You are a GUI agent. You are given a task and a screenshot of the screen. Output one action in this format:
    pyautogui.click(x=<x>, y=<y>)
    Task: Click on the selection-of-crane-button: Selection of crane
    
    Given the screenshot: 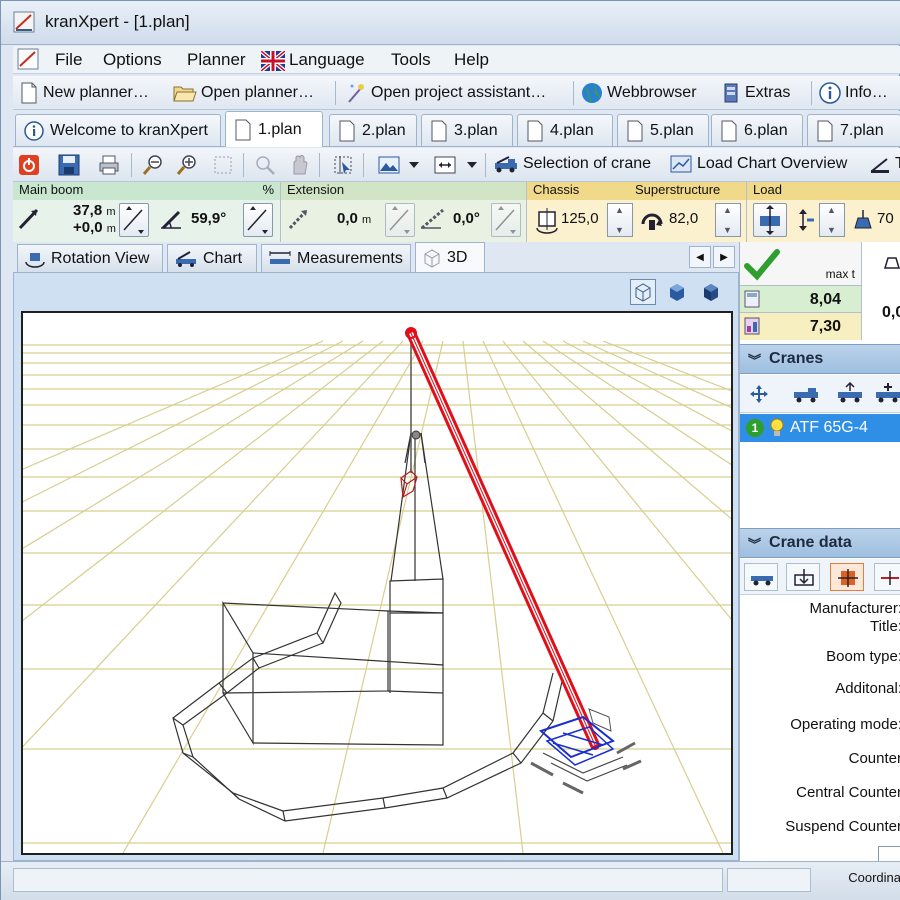 What is the action you would take?
    pyautogui.click(x=572, y=164)
    